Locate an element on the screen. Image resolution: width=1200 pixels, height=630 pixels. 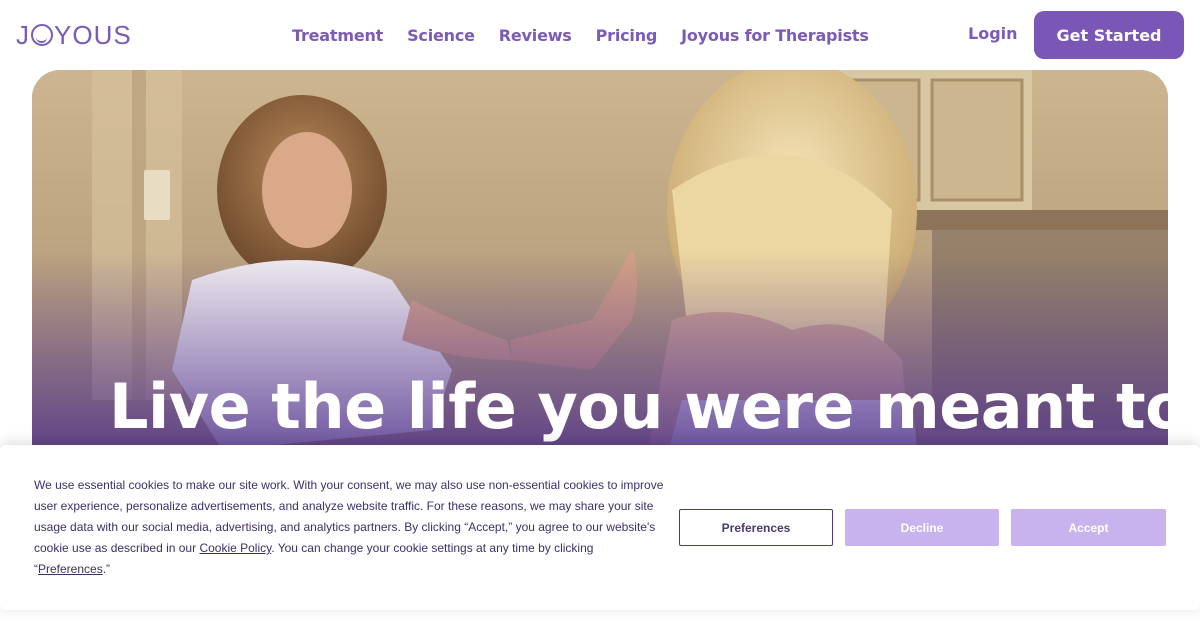
cookie-preferences-link: Preferences is located at coordinates (70, 569).